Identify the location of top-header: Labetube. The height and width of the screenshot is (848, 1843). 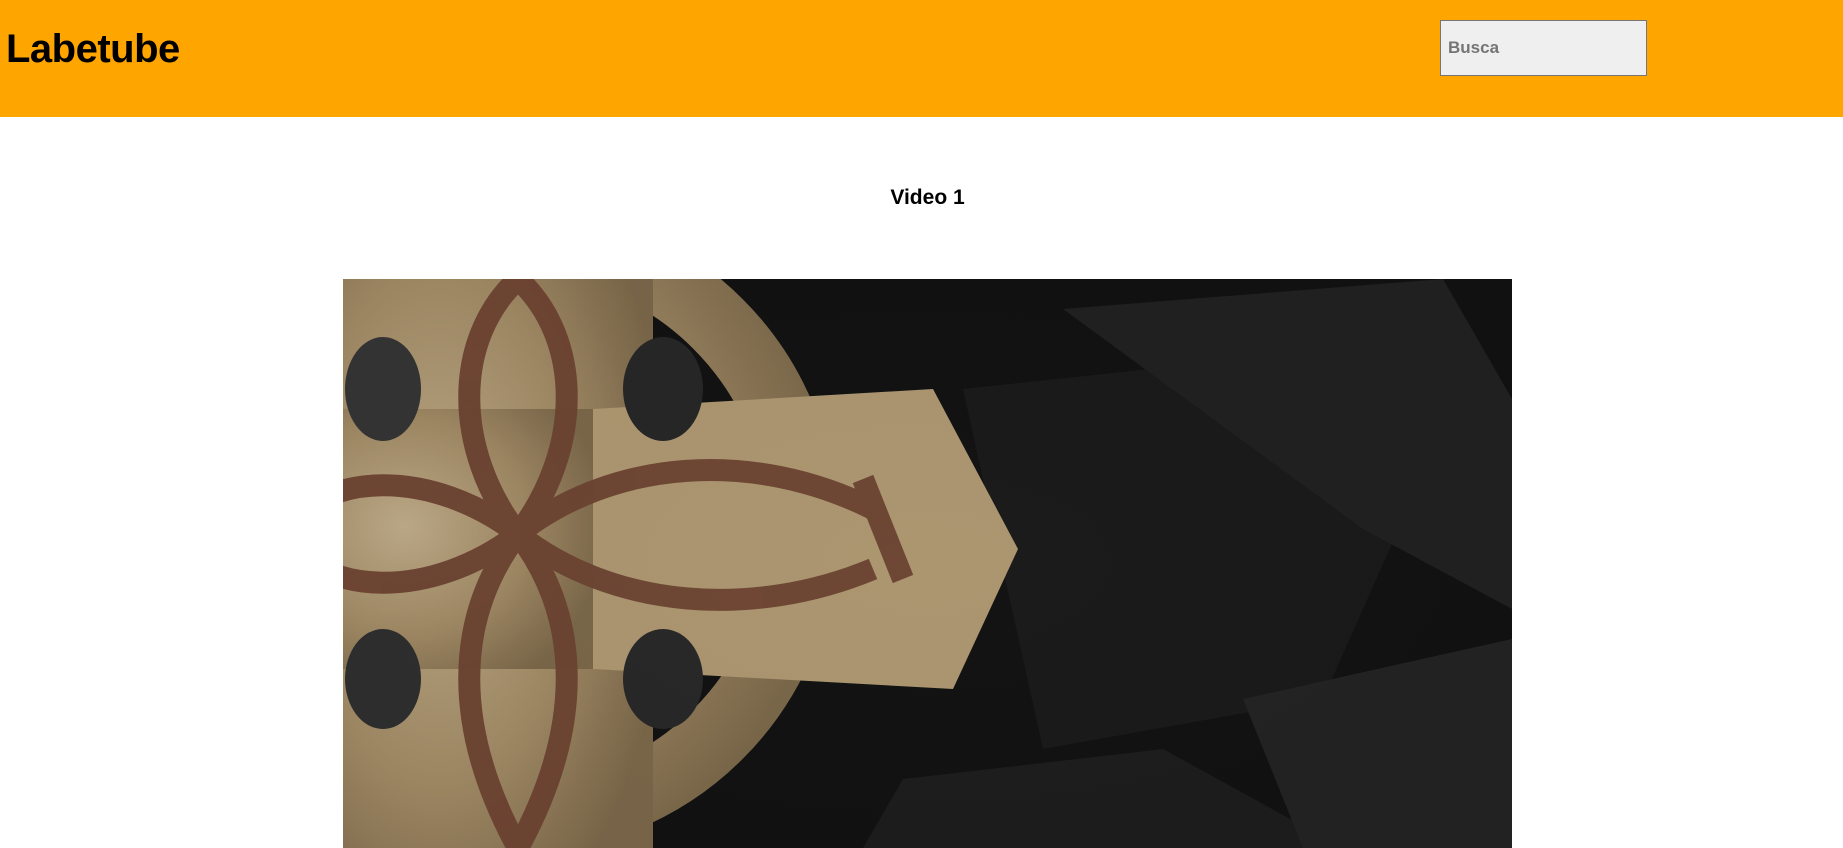
(921, 58).